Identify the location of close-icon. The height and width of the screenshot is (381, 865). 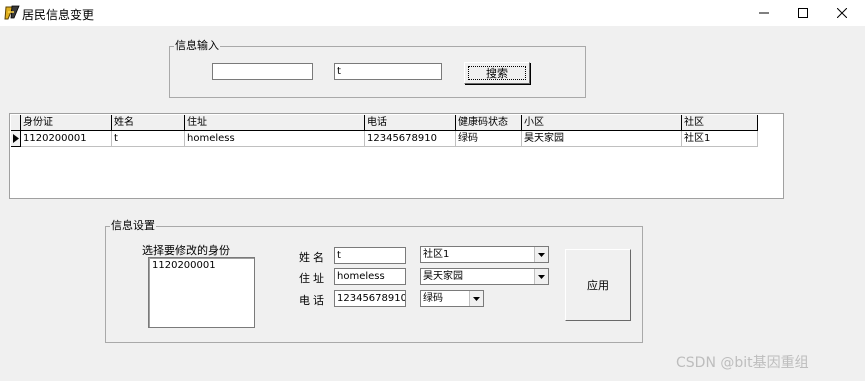
(842, 13).